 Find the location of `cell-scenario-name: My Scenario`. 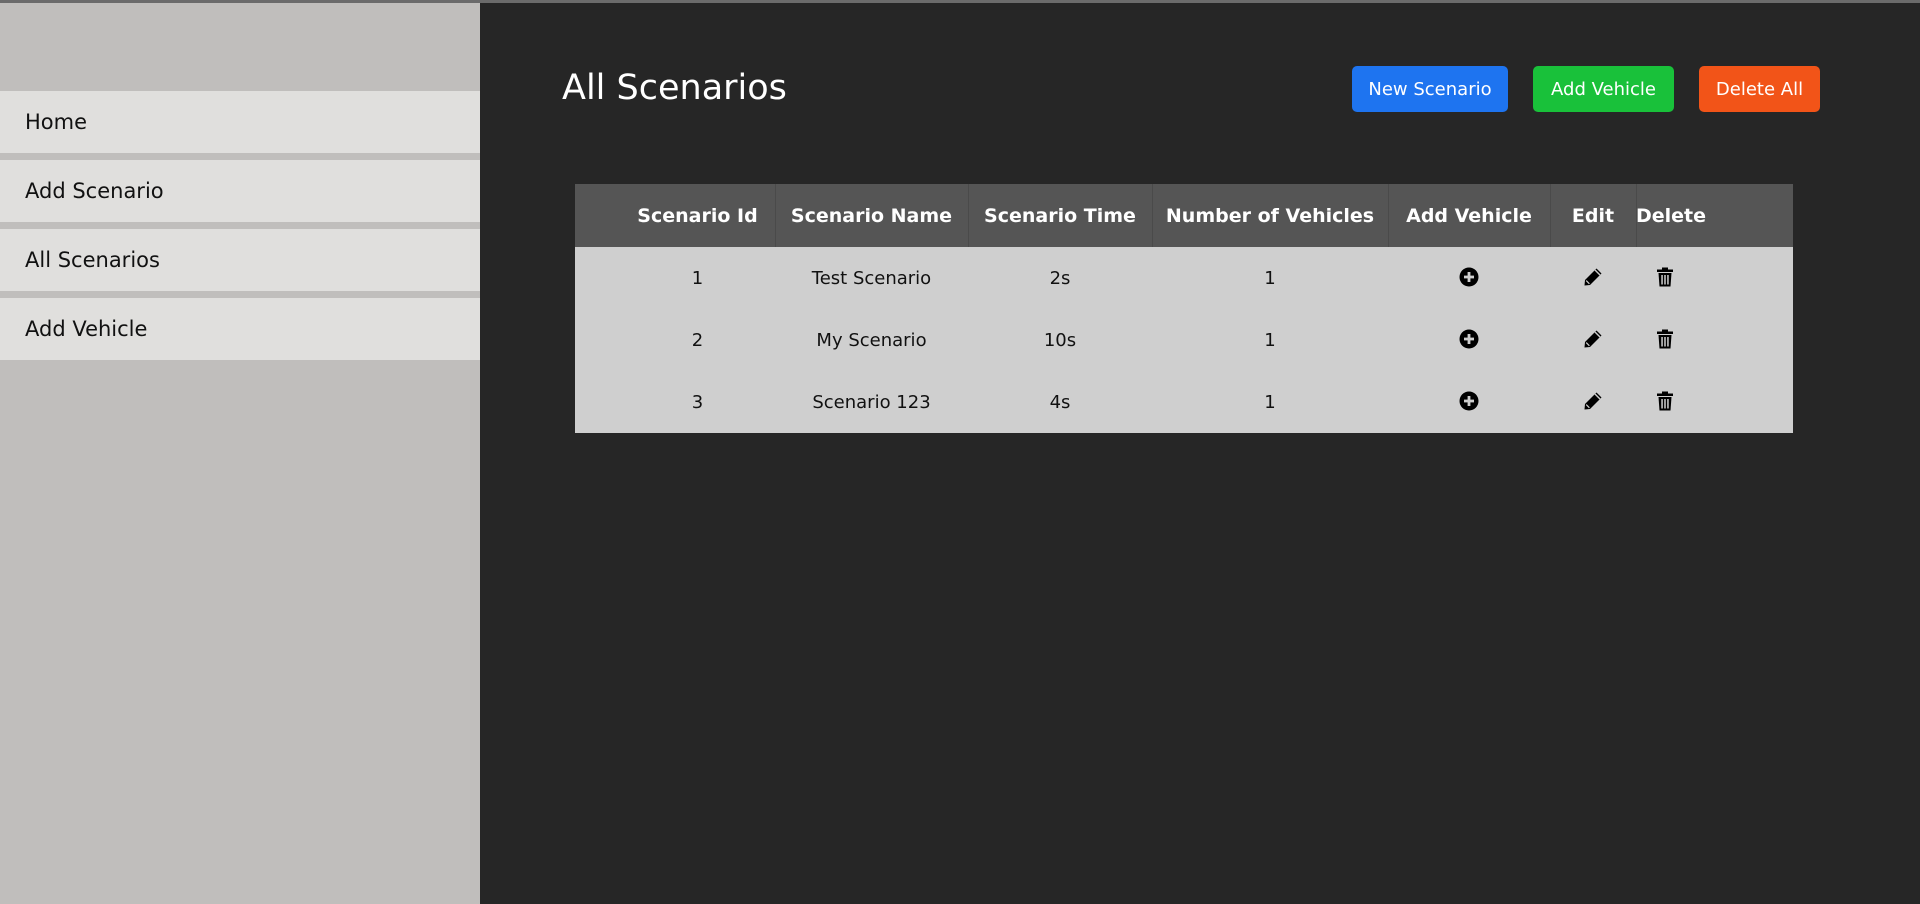

cell-scenario-name: My Scenario is located at coordinates (871, 340).